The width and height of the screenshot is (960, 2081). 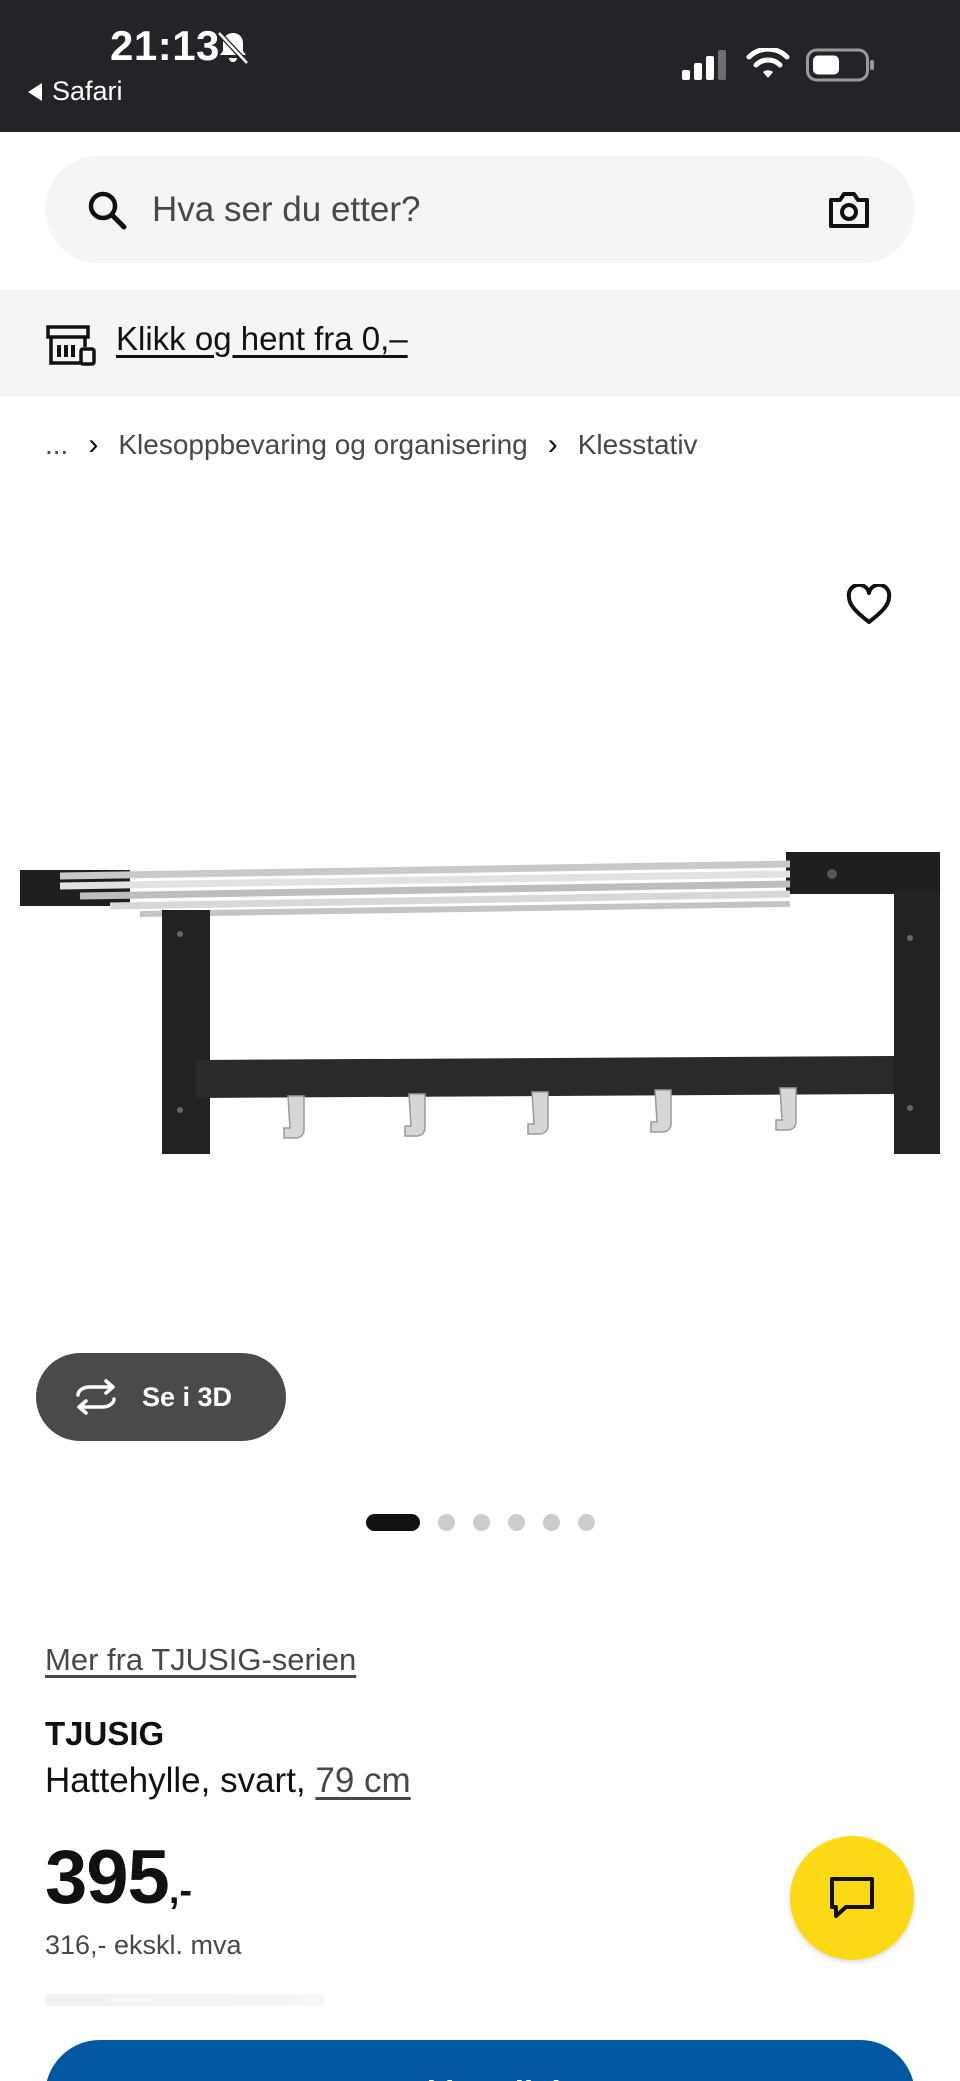 What do you see at coordinates (71, 345) in the screenshot?
I see `store-icon` at bounding box center [71, 345].